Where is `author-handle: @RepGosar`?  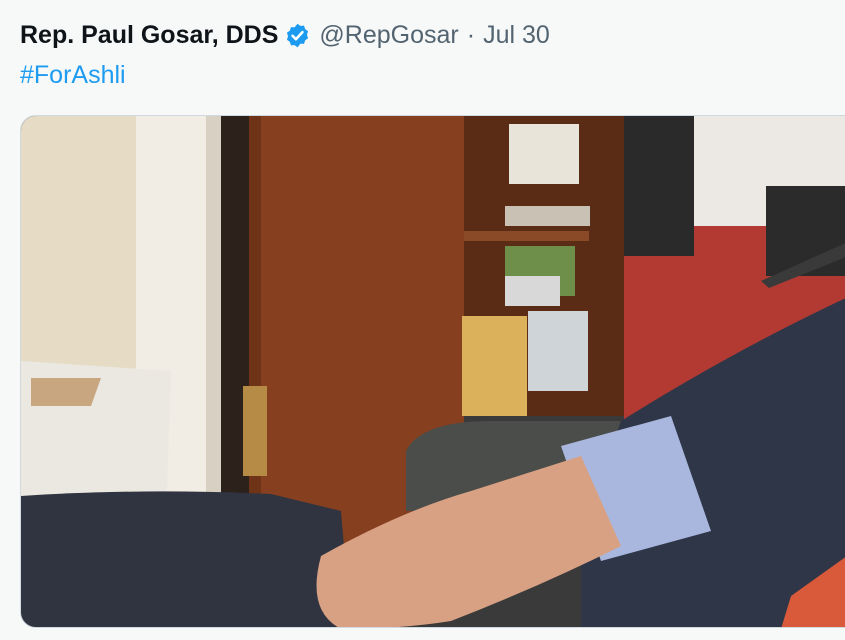
author-handle: @RepGosar is located at coordinates (388, 35).